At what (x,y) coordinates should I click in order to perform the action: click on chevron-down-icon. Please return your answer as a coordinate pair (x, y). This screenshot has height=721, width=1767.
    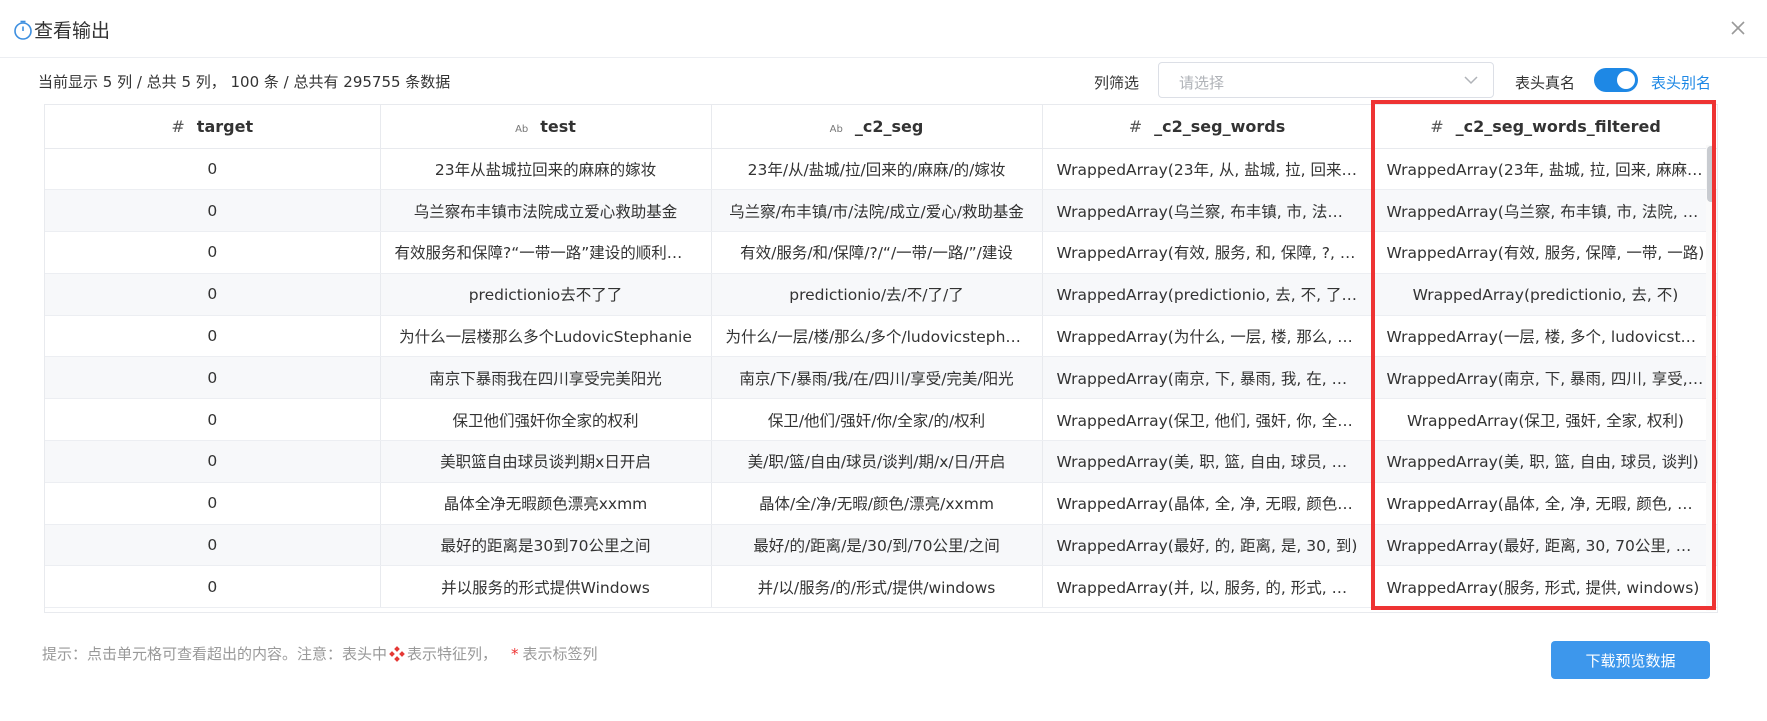
    Looking at the image, I should click on (1471, 80).